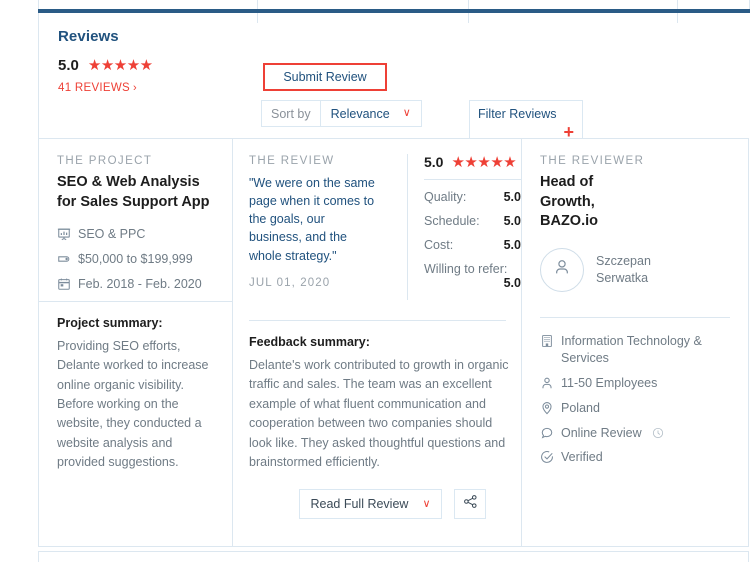 This screenshot has width=750, height=562. What do you see at coordinates (601, 432) in the screenshot?
I see `company-fact-source-text: Online Review` at bounding box center [601, 432].